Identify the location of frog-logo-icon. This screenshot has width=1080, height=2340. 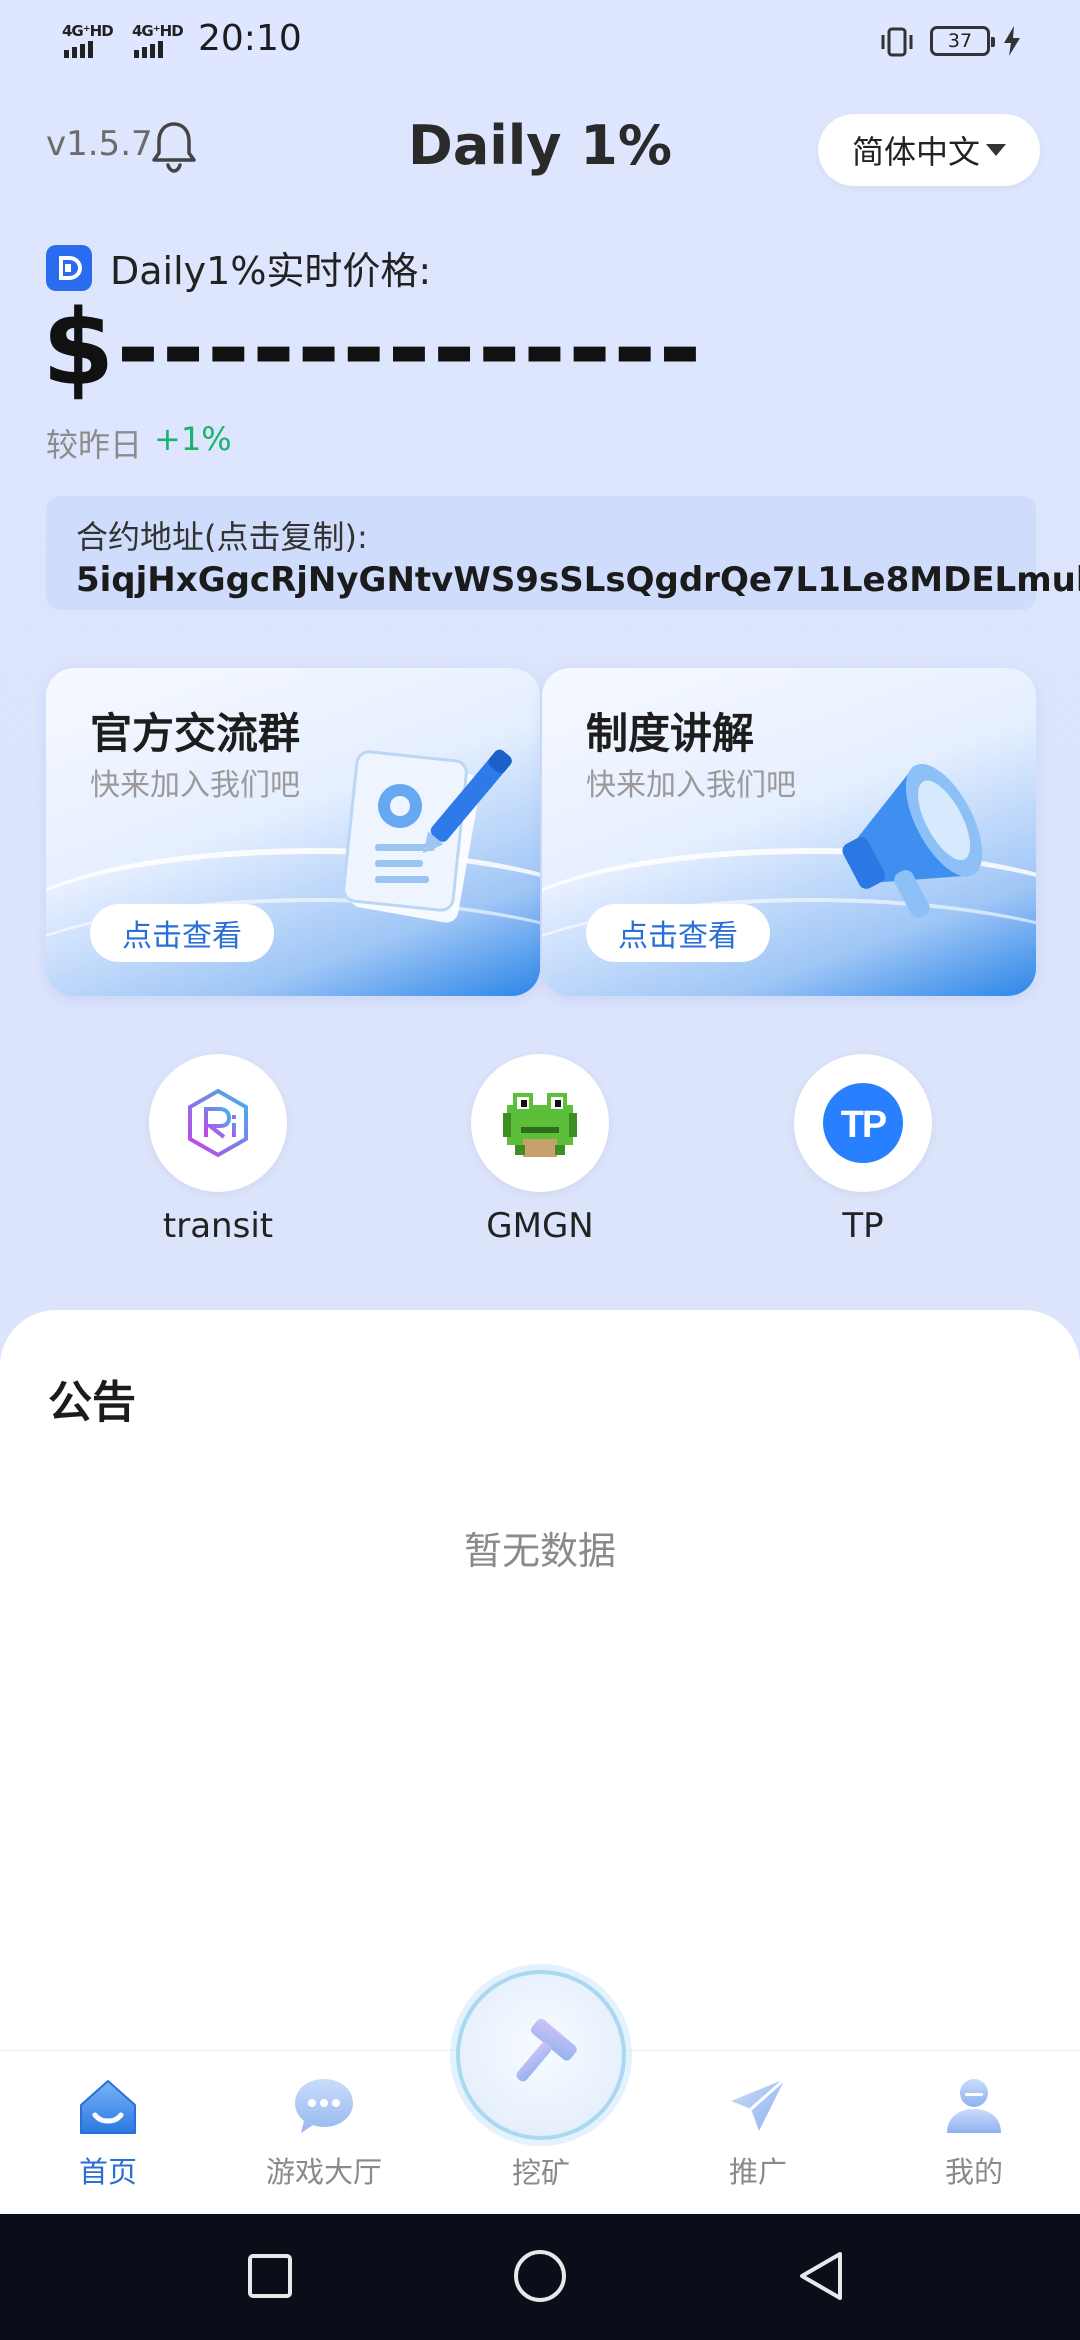
(540, 1123).